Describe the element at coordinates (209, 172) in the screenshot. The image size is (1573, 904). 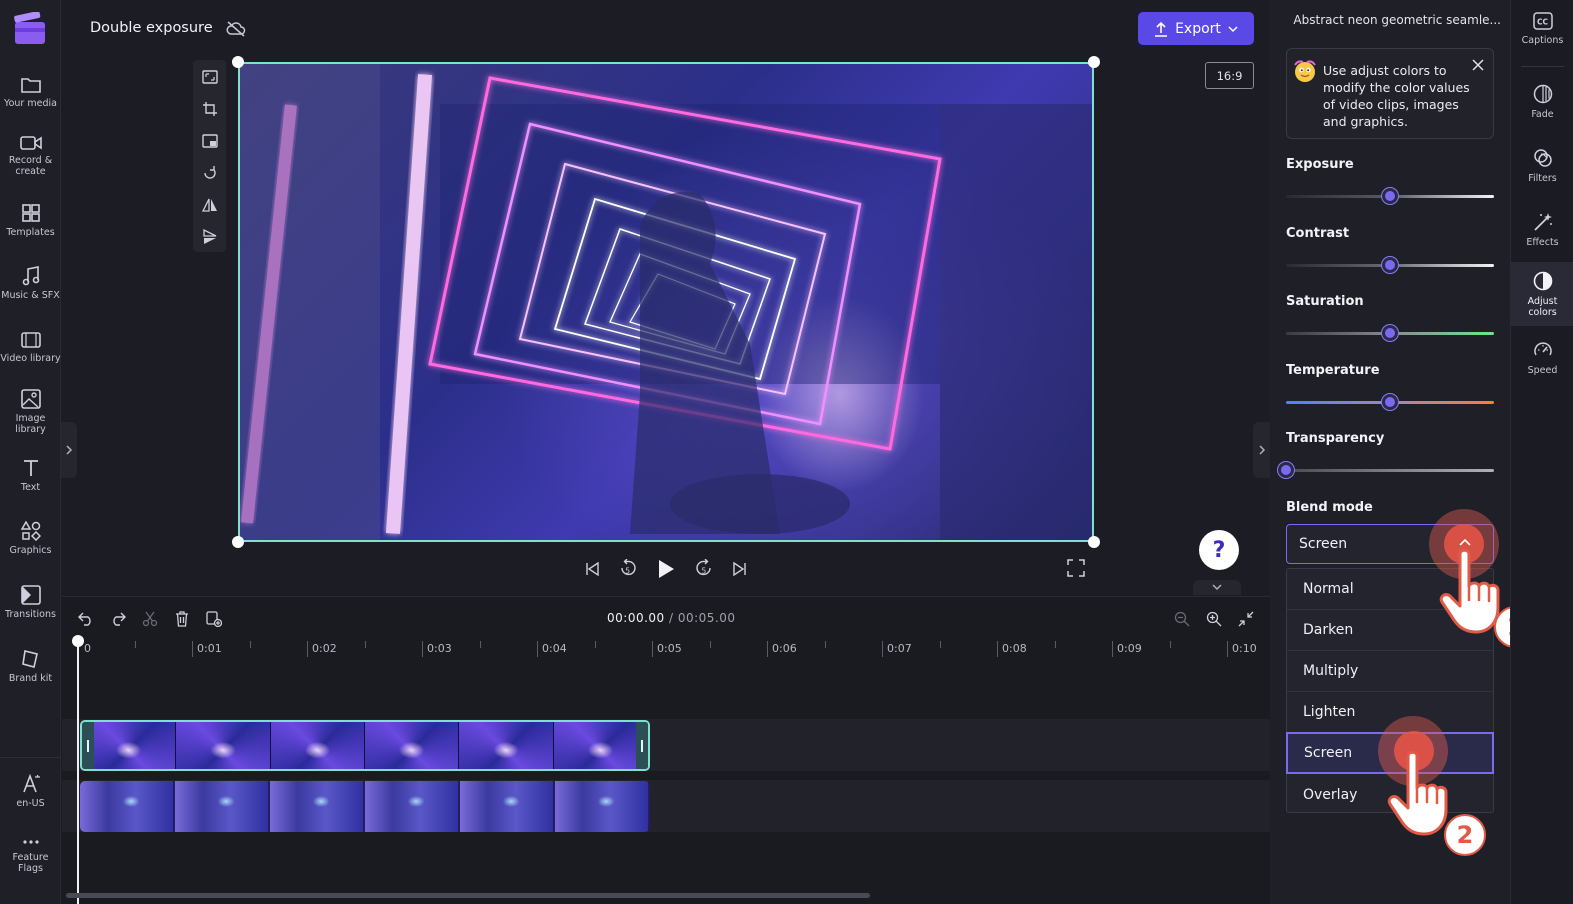
I see `rotate-tool` at that location.